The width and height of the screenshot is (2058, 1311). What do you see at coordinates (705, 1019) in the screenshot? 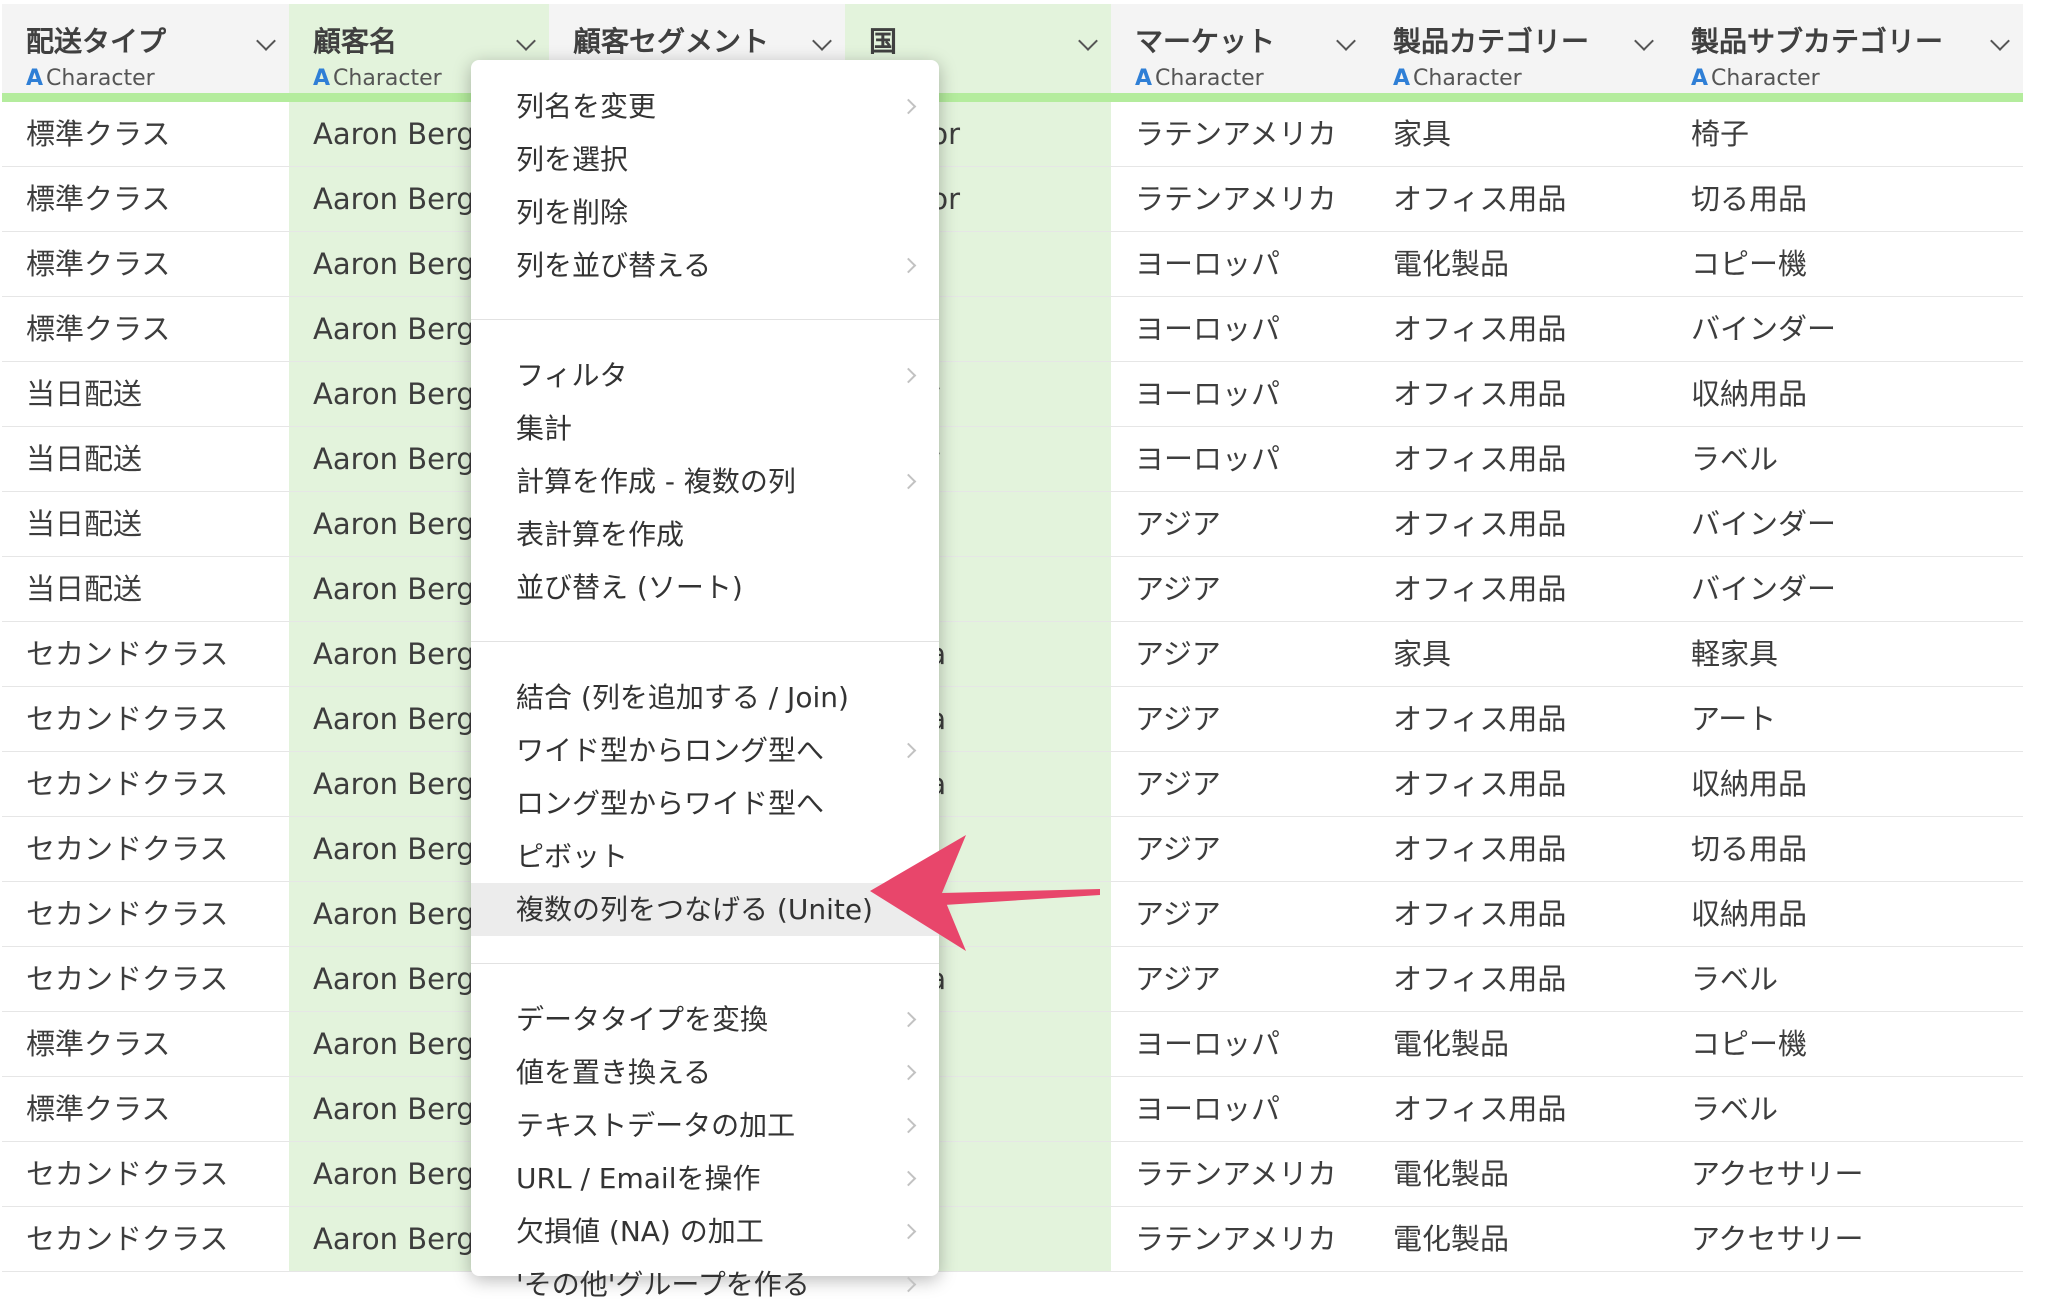
I see `menu-item: データタイプを変換` at bounding box center [705, 1019].